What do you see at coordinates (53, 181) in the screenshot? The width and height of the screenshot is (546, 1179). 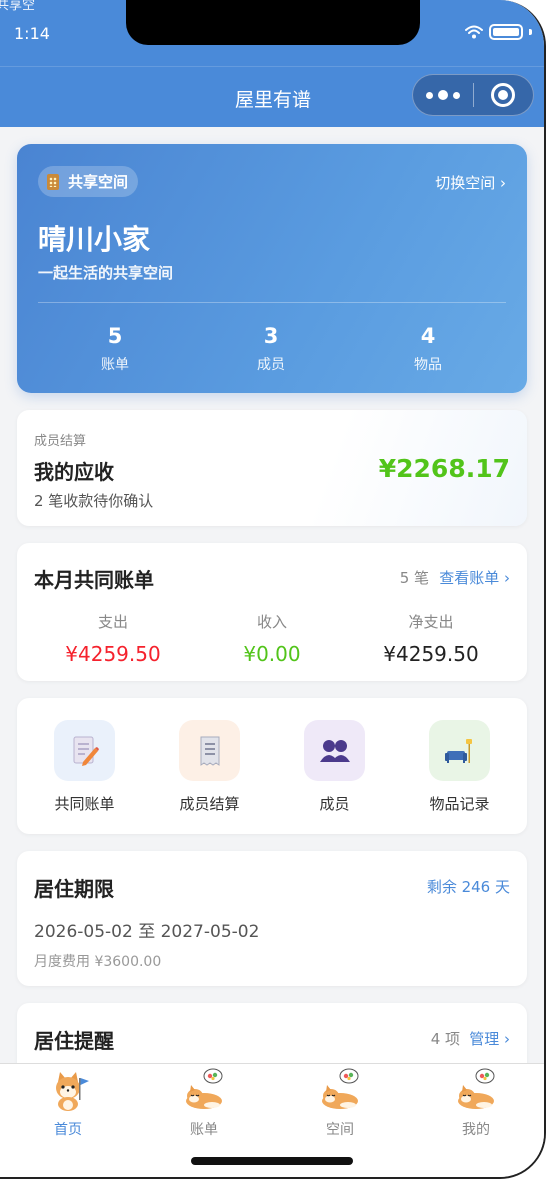 I see `building-icon` at bounding box center [53, 181].